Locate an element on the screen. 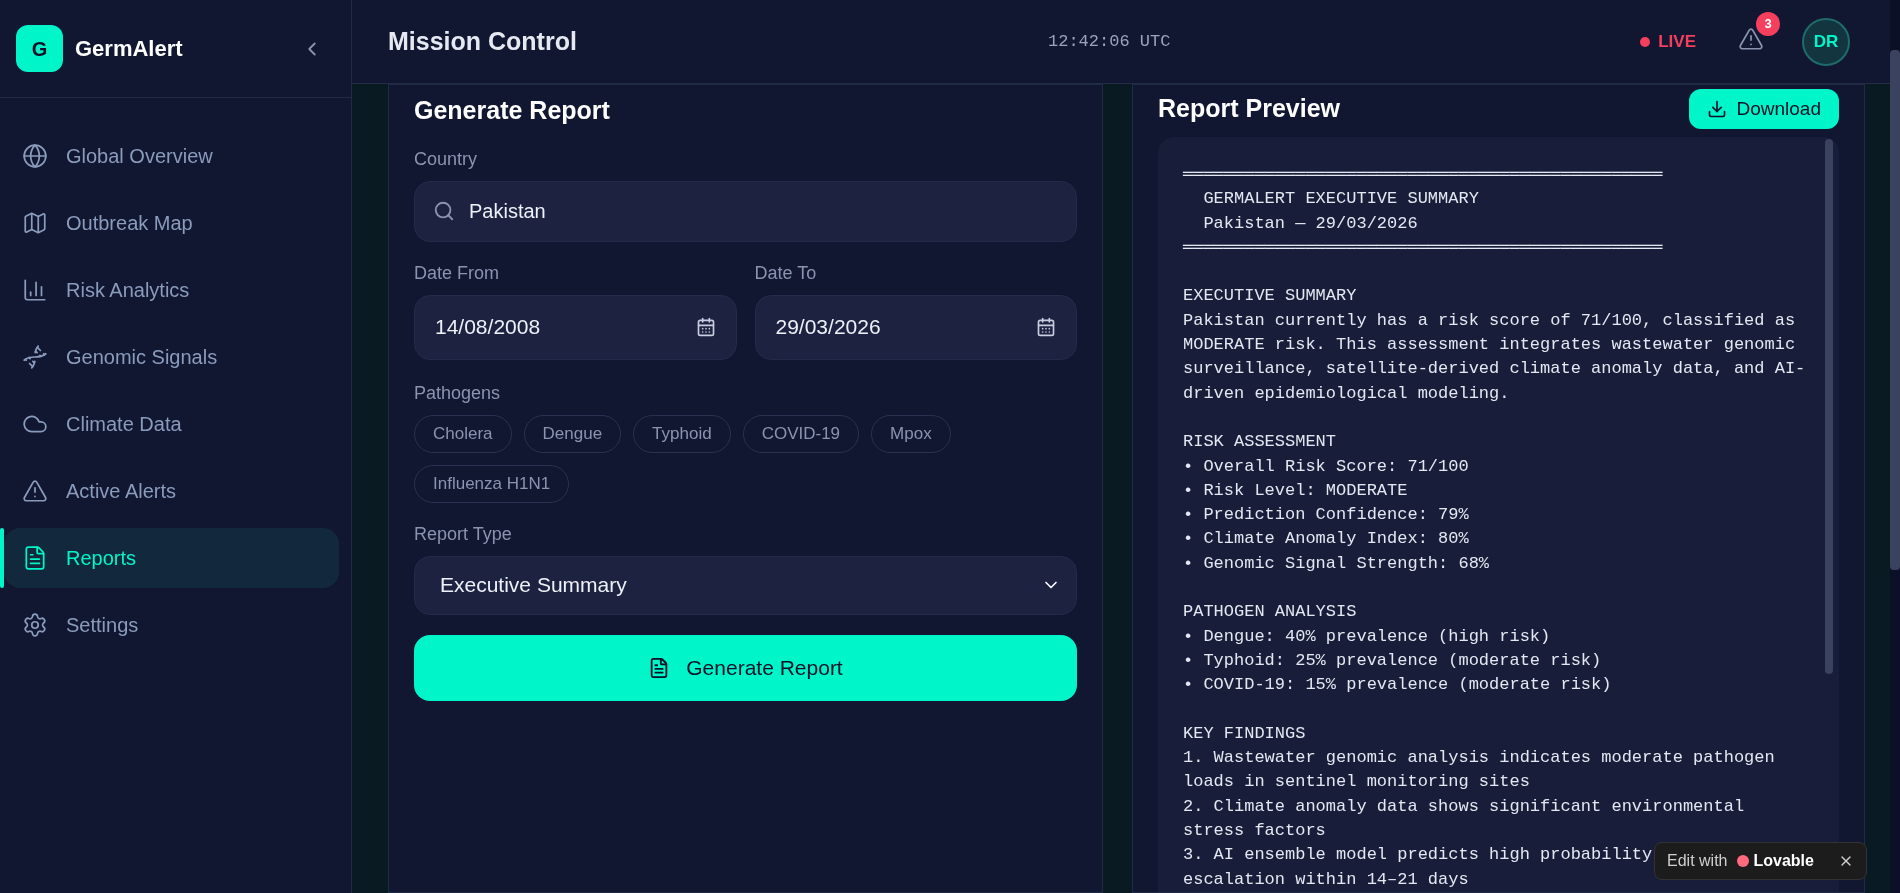 This screenshot has height=893, width=1900. field-label: Report Type is located at coordinates (463, 534).